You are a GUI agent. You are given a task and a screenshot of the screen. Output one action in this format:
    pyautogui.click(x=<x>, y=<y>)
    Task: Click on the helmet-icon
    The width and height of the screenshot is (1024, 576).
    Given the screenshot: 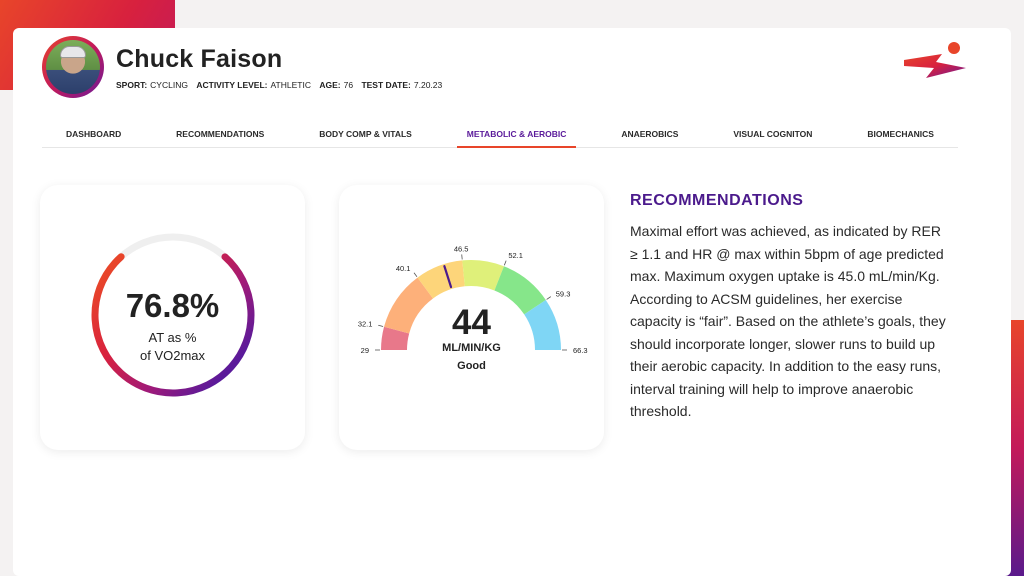 What is the action you would take?
    pyautogui.click(x=73, y=52)
    